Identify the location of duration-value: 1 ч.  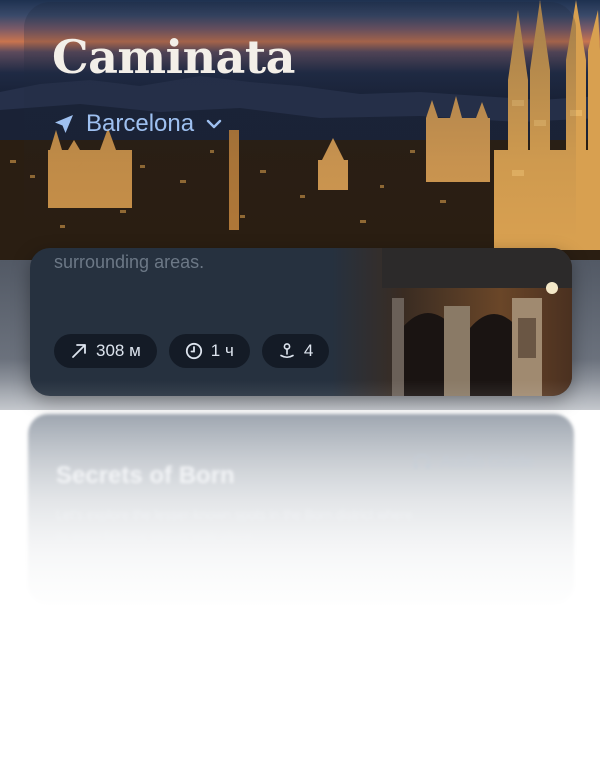
(222, 350).